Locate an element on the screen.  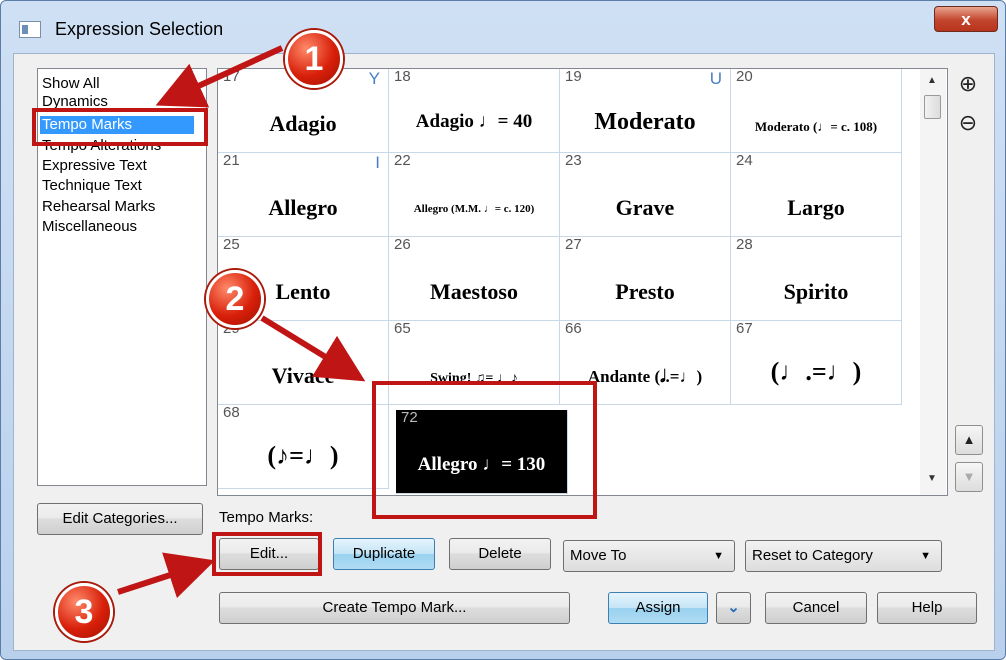
annotation-badge-3: 3 is located at coordinates (84, 612).